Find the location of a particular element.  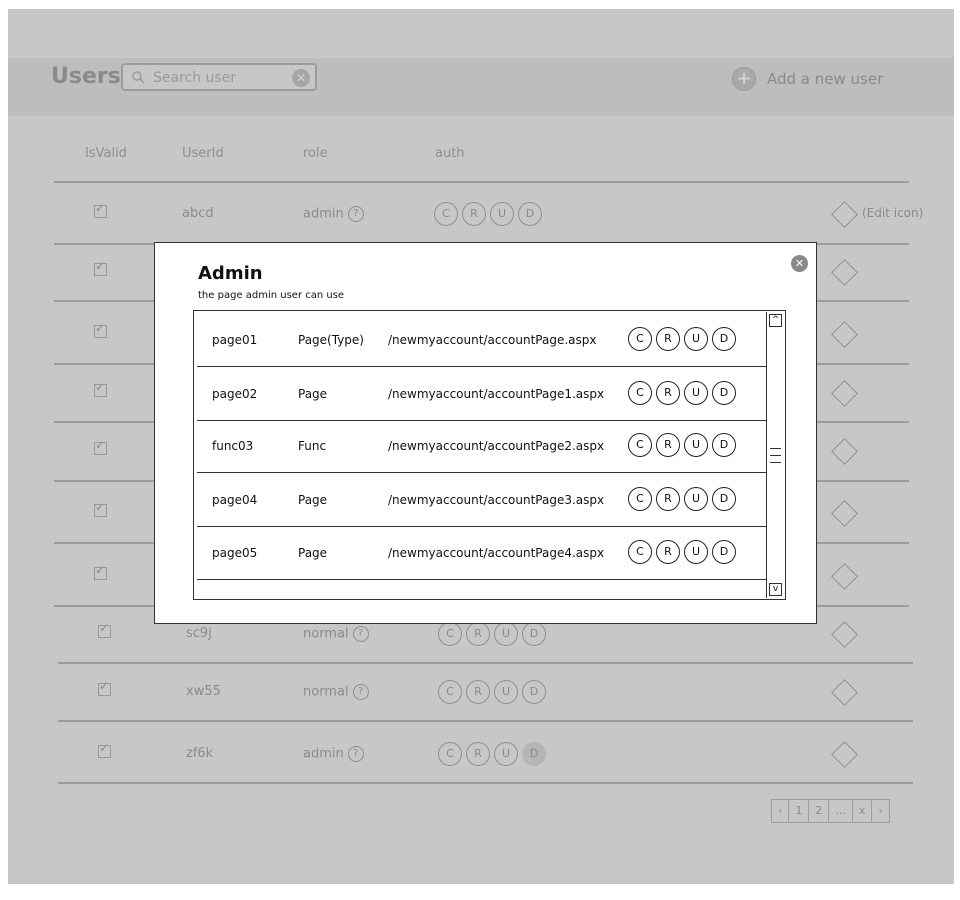

page-path: /newmyaccount/accountPage.aspx is located at coordinates (492, 340).